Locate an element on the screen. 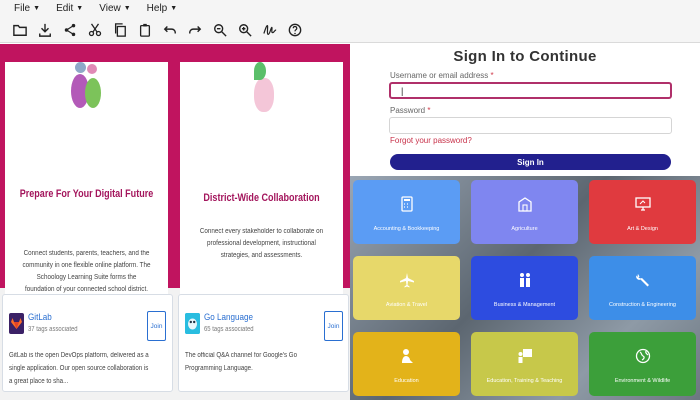  category-label: Accounting & Bookkeeping is located at coordinates (406, 229).